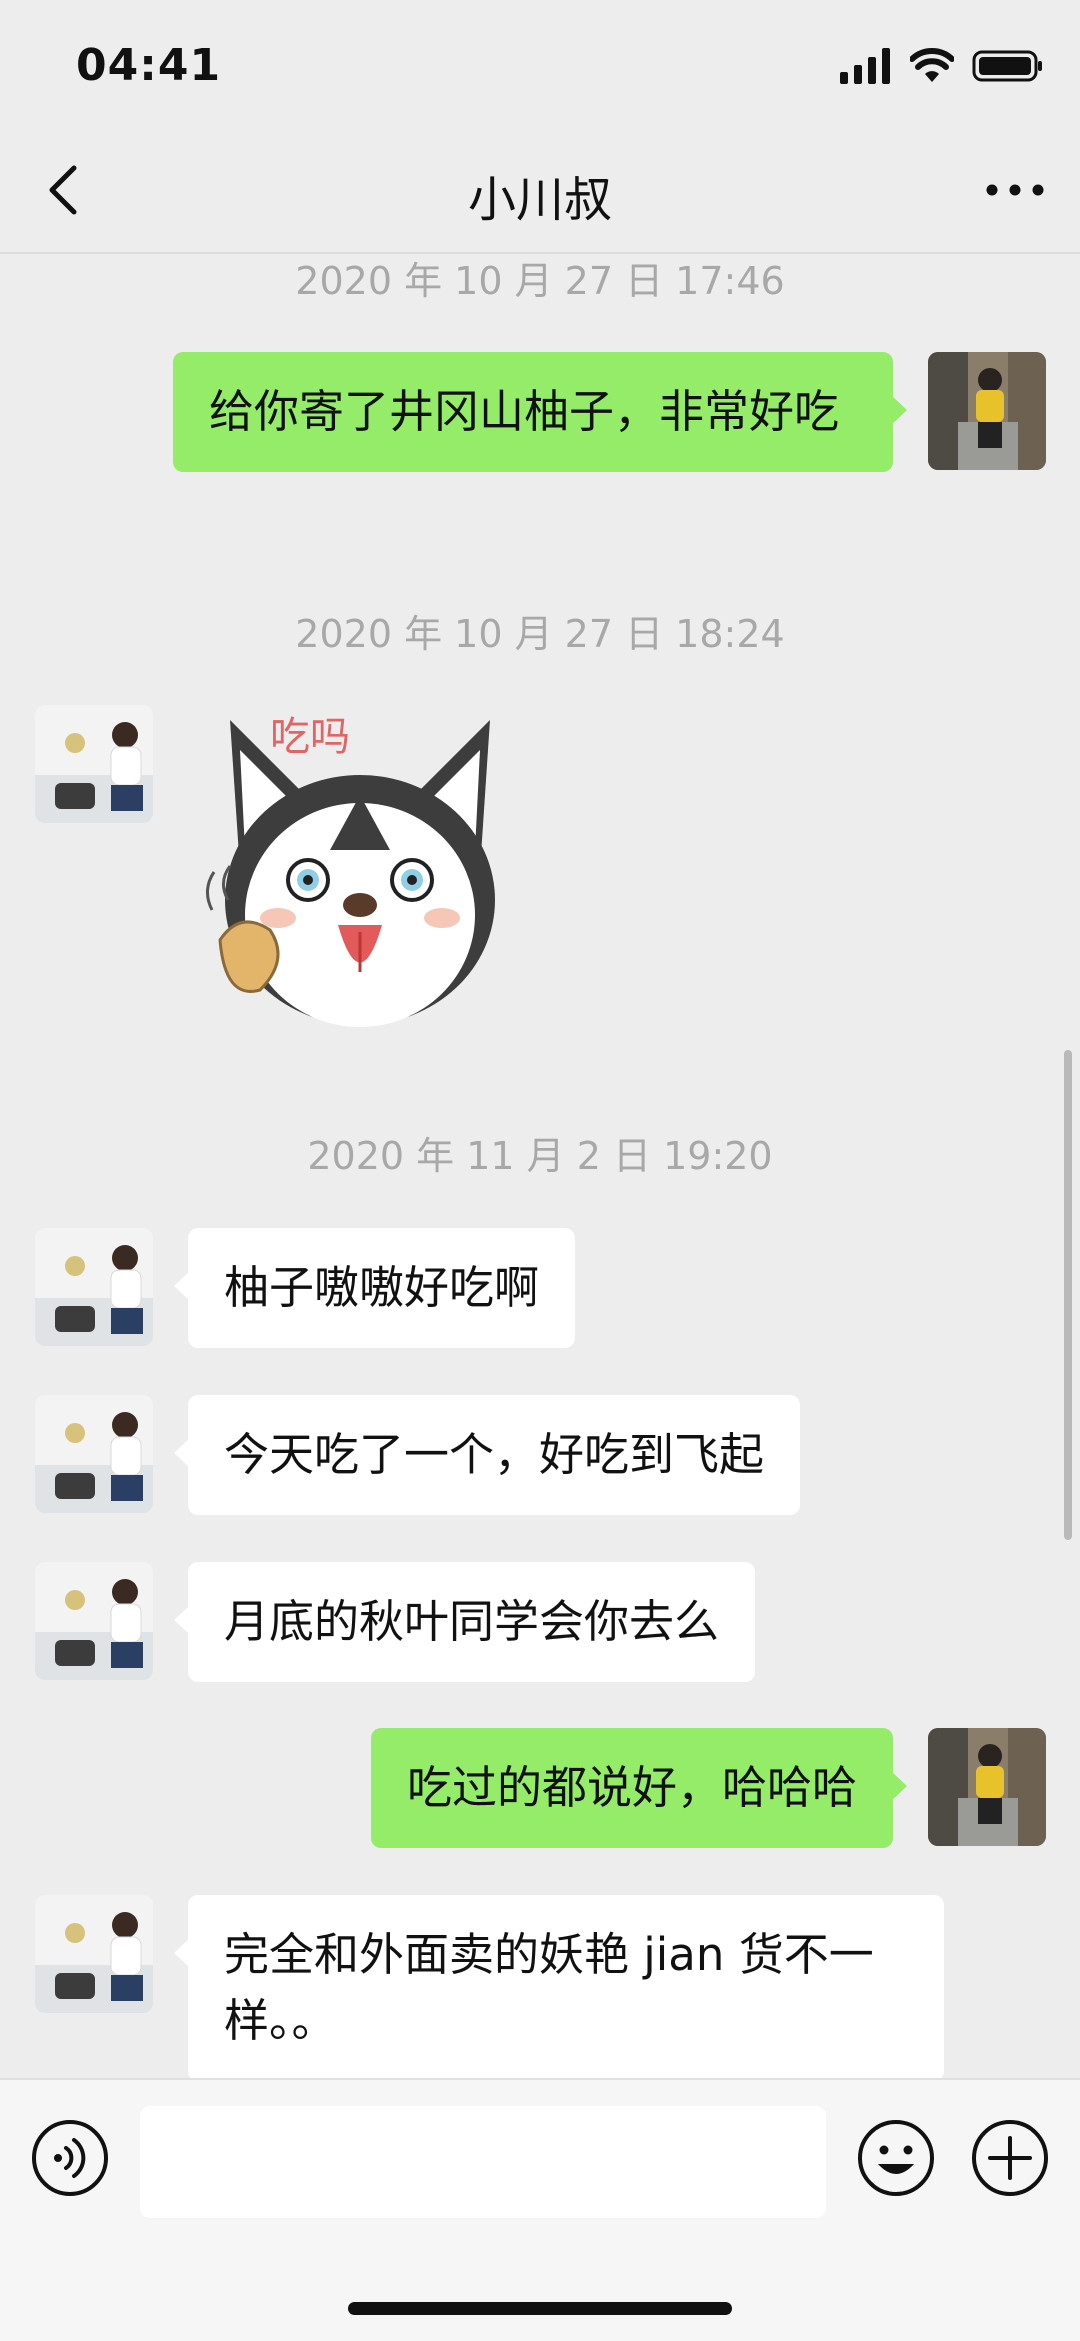 This screenshot has width=1080, height=2341. I want to click on chat-header: 小川叔, so click(540, 192).